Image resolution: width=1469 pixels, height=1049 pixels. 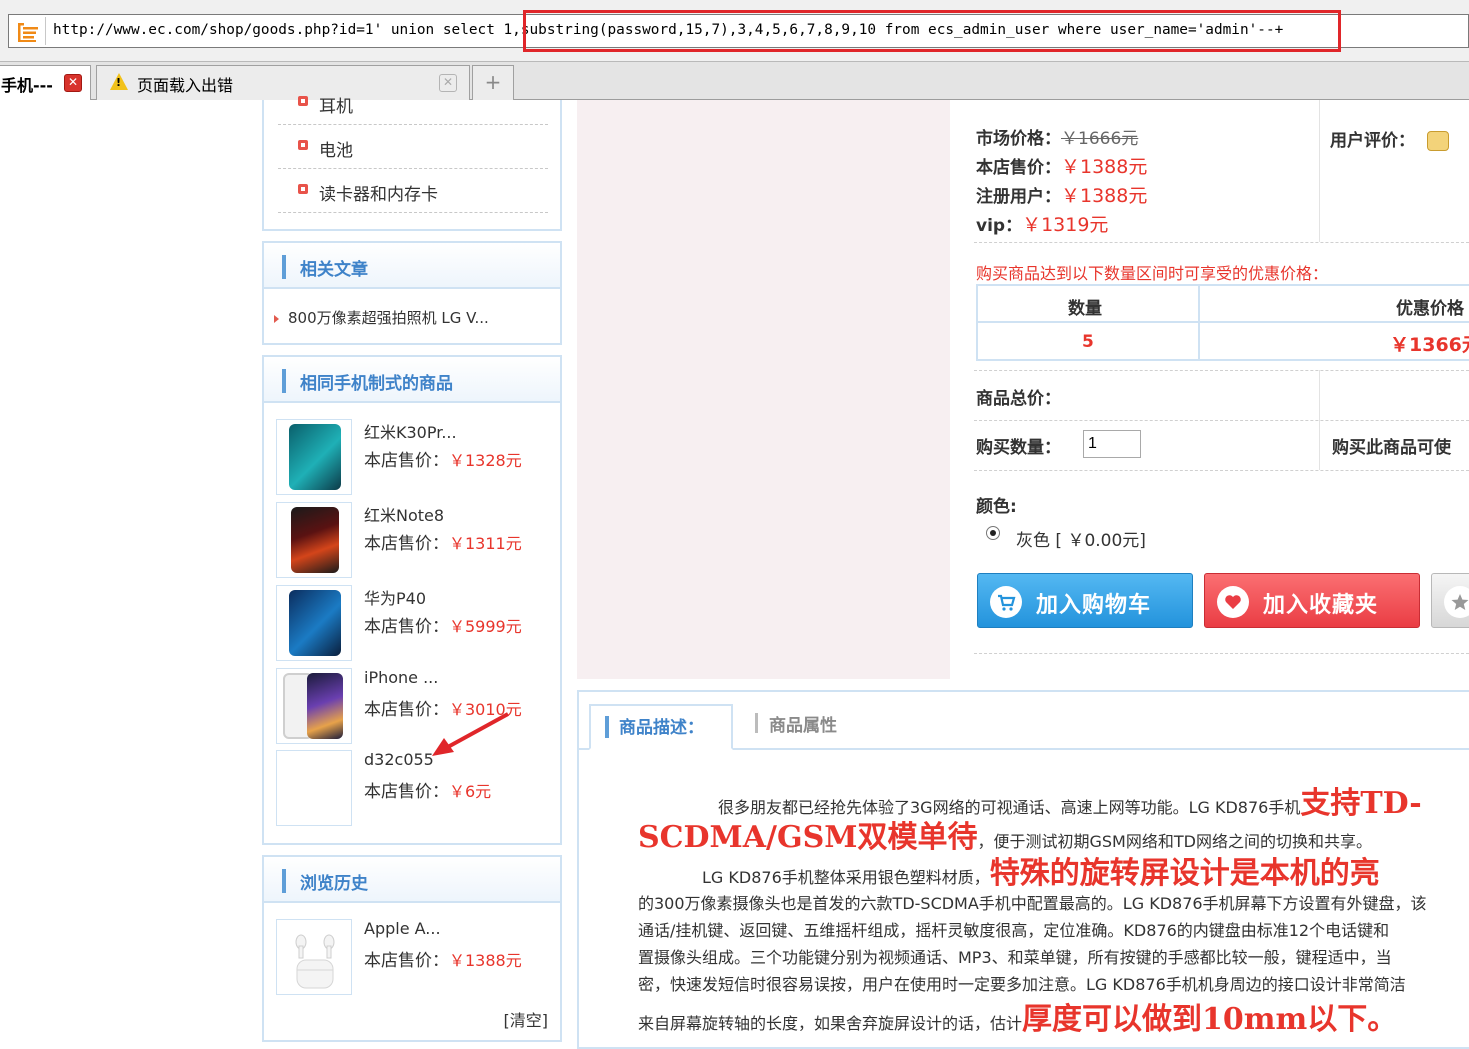 I want to click on same-model-title: 相同手机制式的商品, so click(x=376, y=384).